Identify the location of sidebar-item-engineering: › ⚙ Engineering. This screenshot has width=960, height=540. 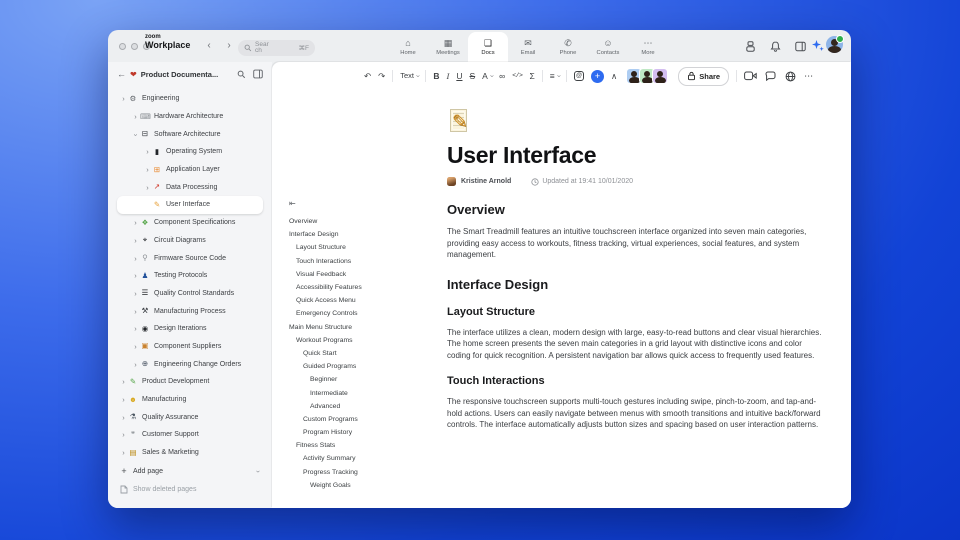
(190, 99).